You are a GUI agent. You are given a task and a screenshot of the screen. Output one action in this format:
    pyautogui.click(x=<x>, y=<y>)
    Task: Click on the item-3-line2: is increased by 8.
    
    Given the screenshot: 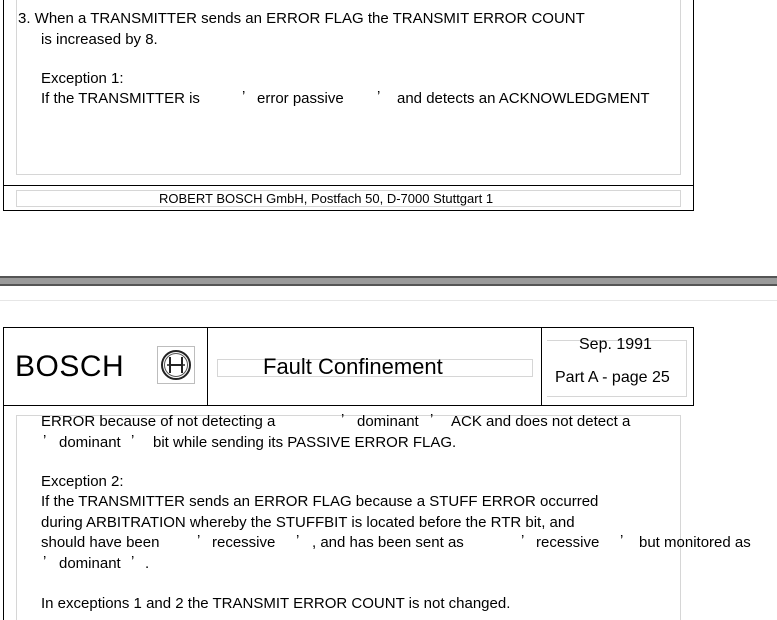 What is the action you would take?
    pyautogui.click(x=99, y=39)
    